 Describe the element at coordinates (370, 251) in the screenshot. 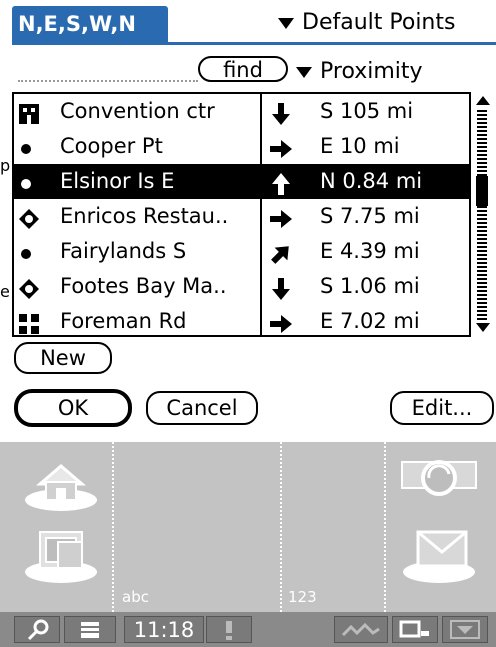

I see `waypoint-distance: E 4.39 mi` at that location.